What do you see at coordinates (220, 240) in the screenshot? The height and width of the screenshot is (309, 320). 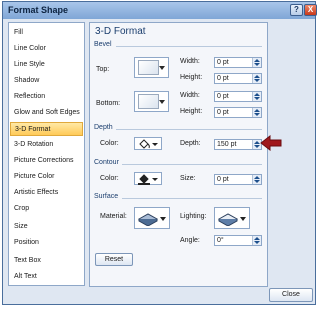 I see `angle-value: 0°` at bounding box center [220, 240].